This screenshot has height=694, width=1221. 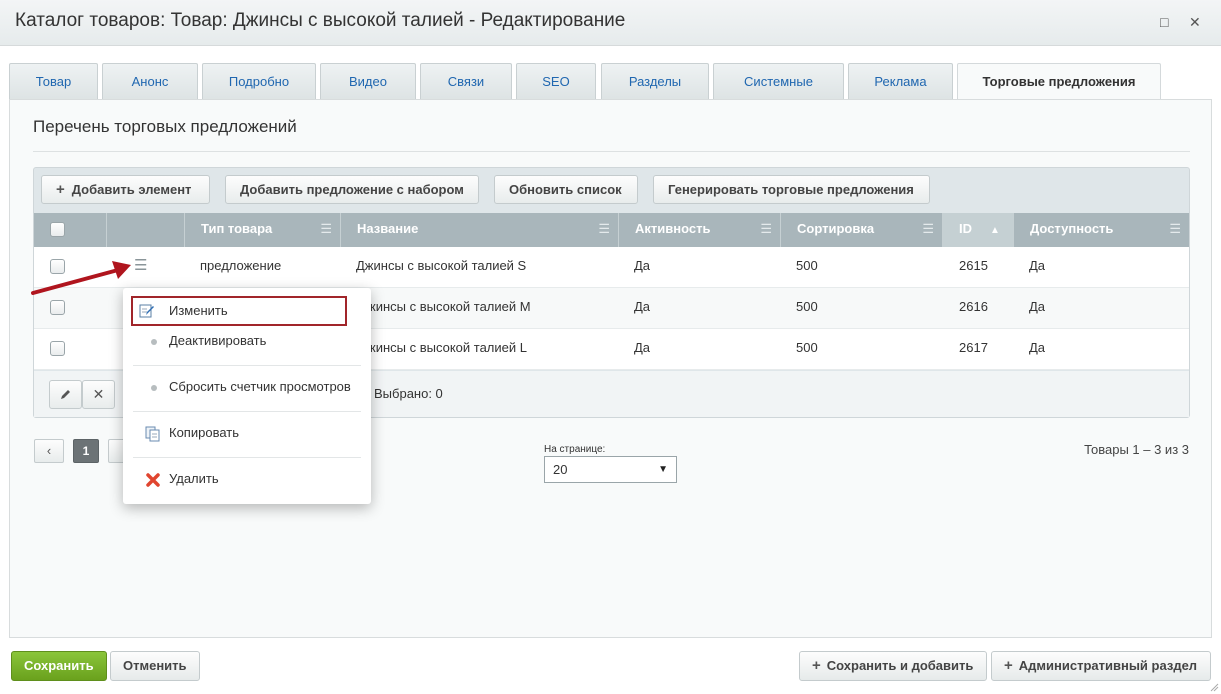 I want to click on header-availability: Доступность ☰, so click(x=1101, y=230).